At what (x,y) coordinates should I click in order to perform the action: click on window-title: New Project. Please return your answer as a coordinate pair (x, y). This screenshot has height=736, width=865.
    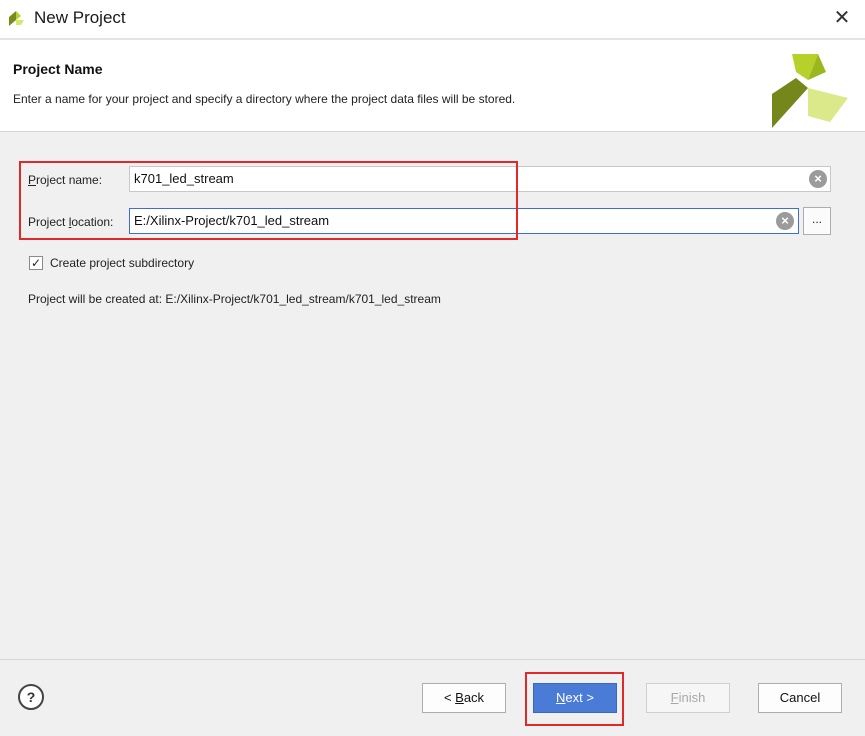
    Looking at the image, I should click on (80, 17).